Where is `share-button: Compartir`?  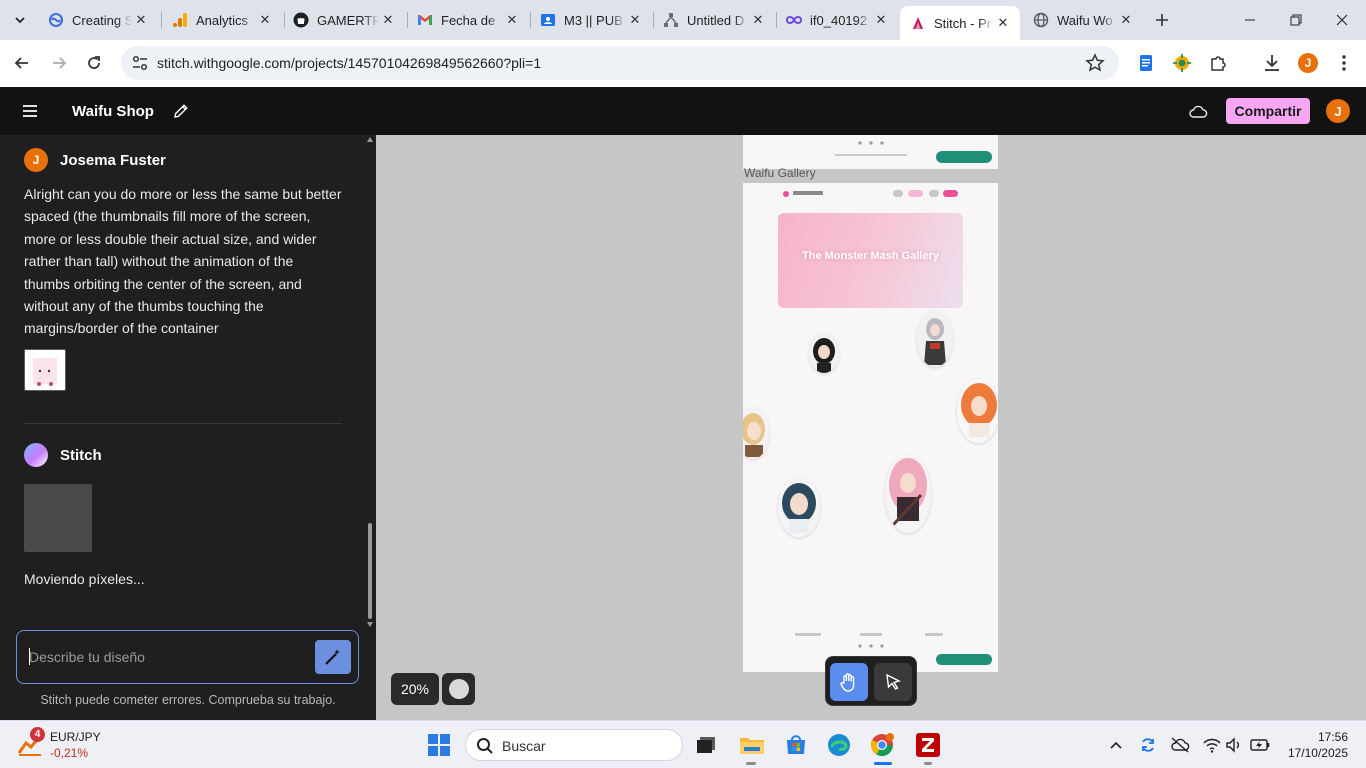
share-button: Compartir is located at coordinates (1268, 111).